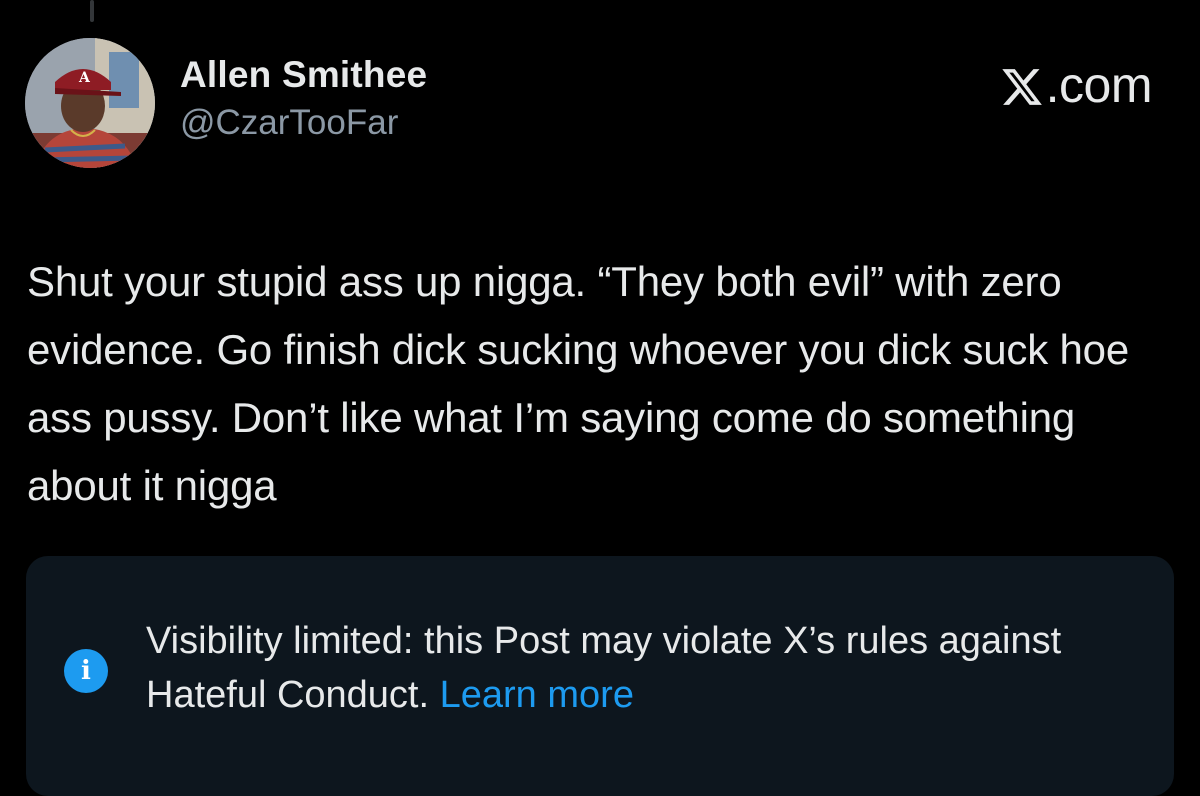  I want to click on thread-connector-line, so click(92, 11).